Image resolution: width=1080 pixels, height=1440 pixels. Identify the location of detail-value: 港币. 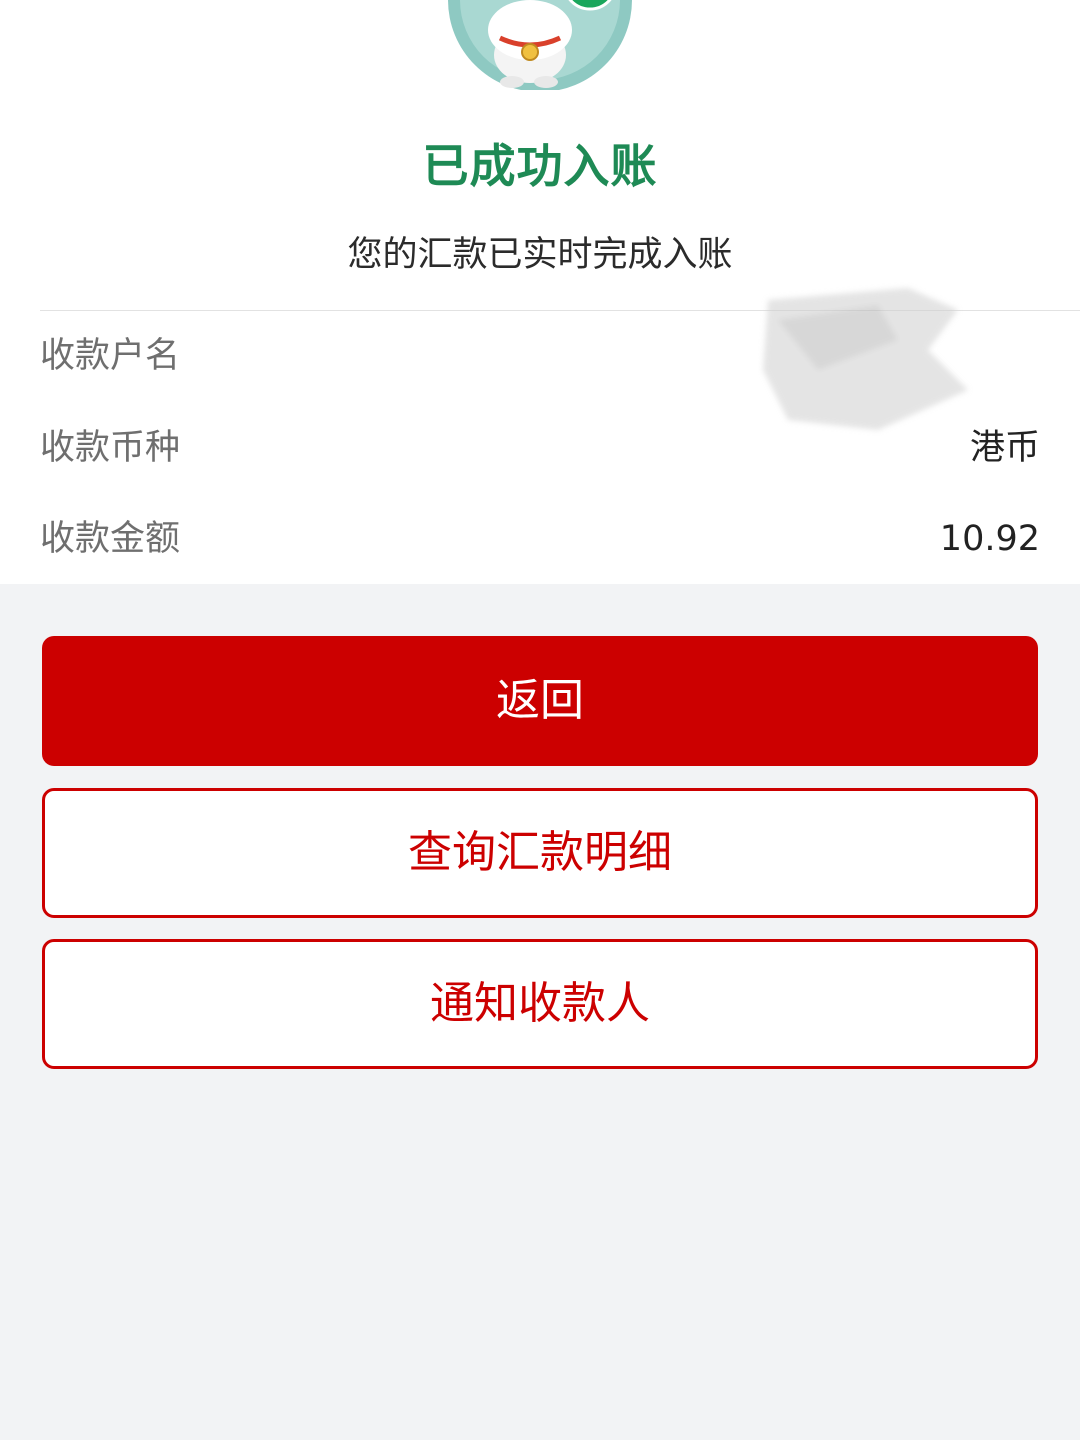
(1004, 448).